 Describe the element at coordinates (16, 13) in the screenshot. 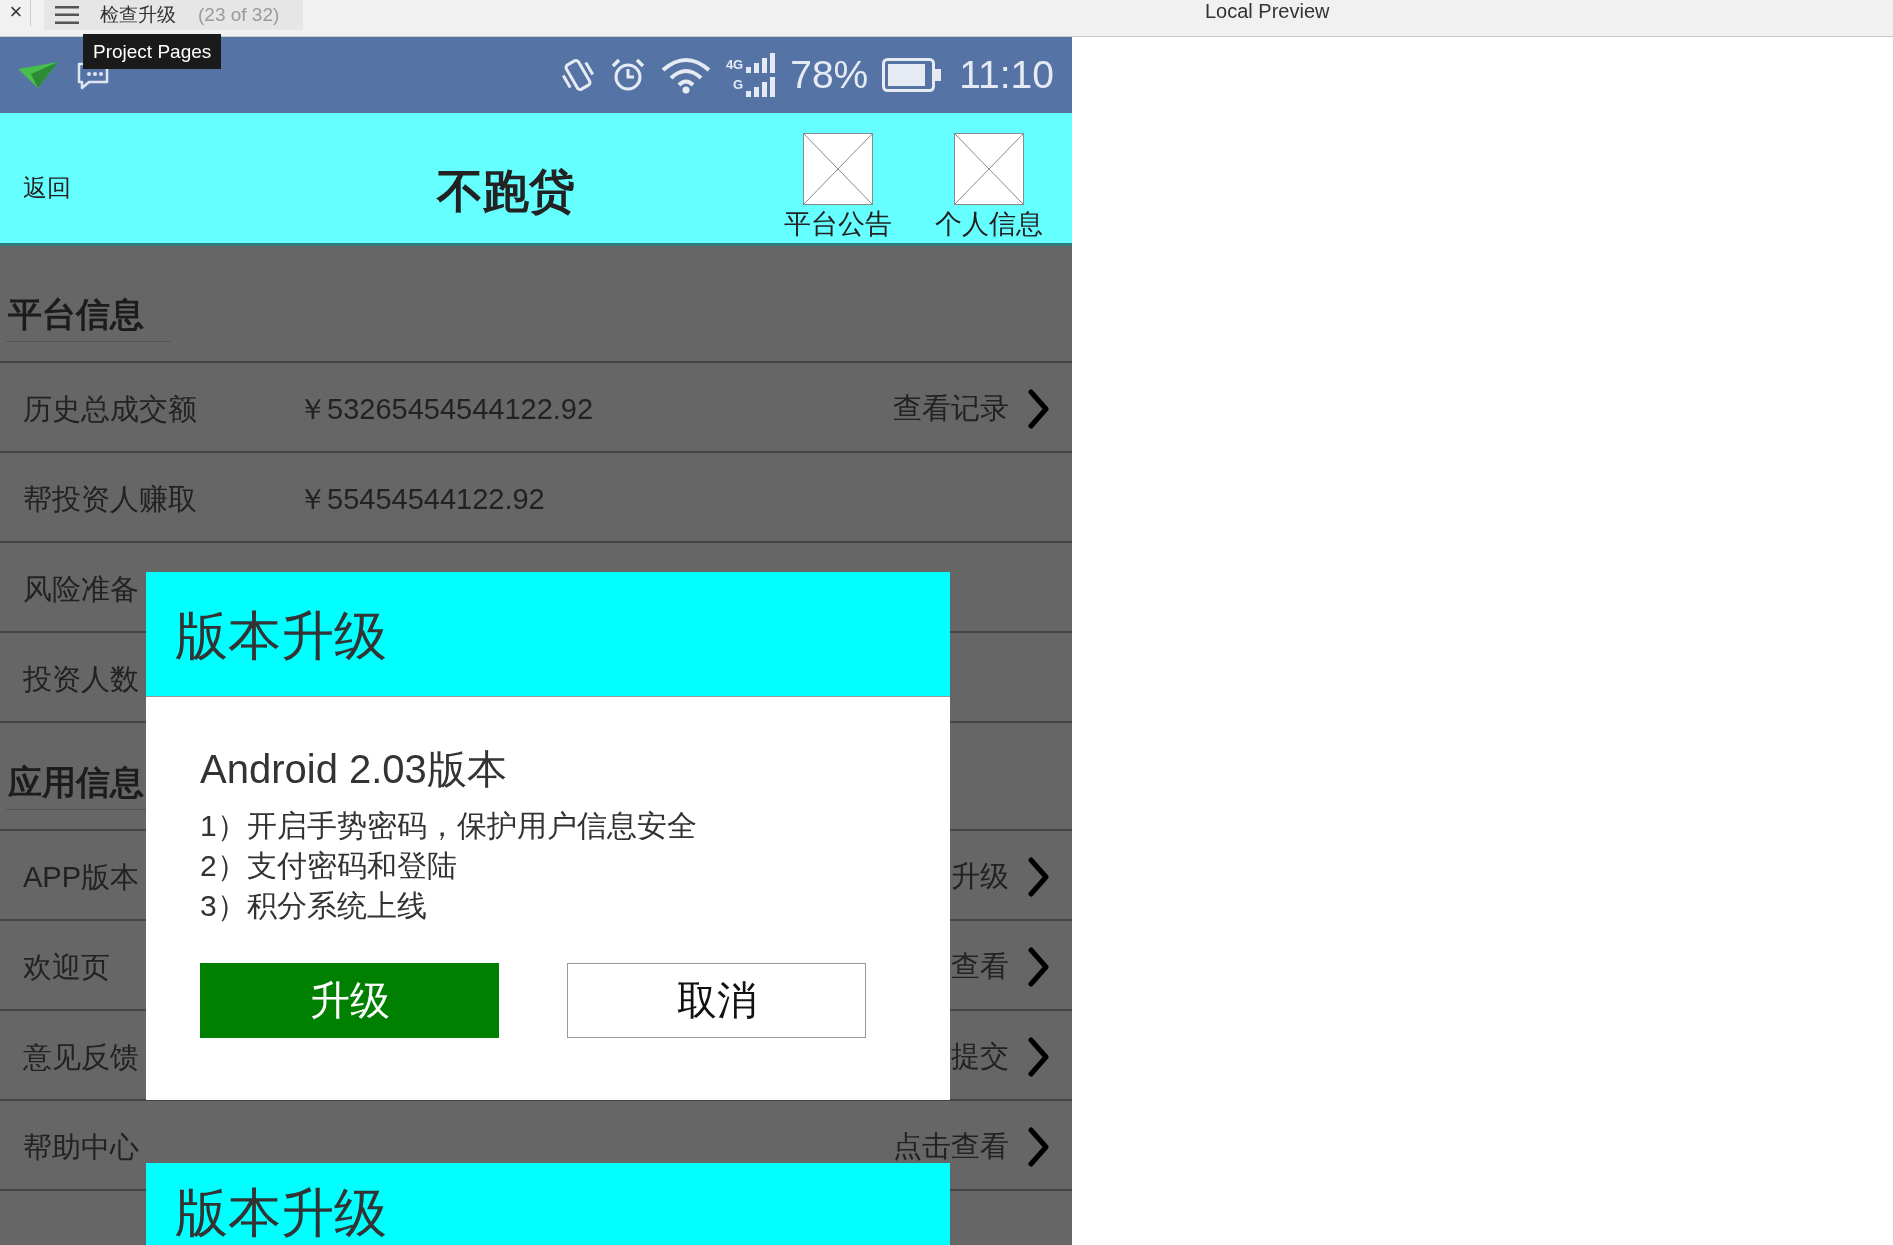

I see `close-button: ×` at that location.